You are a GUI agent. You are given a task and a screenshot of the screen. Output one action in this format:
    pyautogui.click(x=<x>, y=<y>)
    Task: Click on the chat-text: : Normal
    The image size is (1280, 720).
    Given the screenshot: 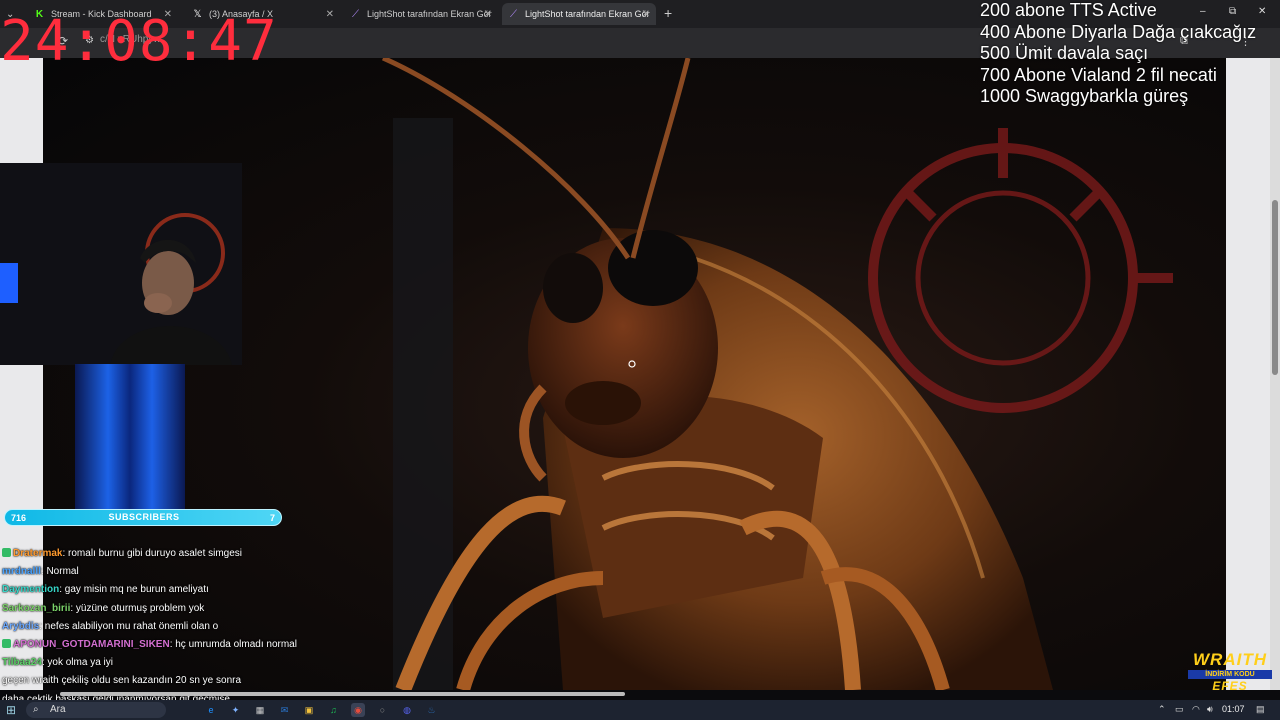 What is the action you would take?
    pyautogui.click(x=59, y=572)
    